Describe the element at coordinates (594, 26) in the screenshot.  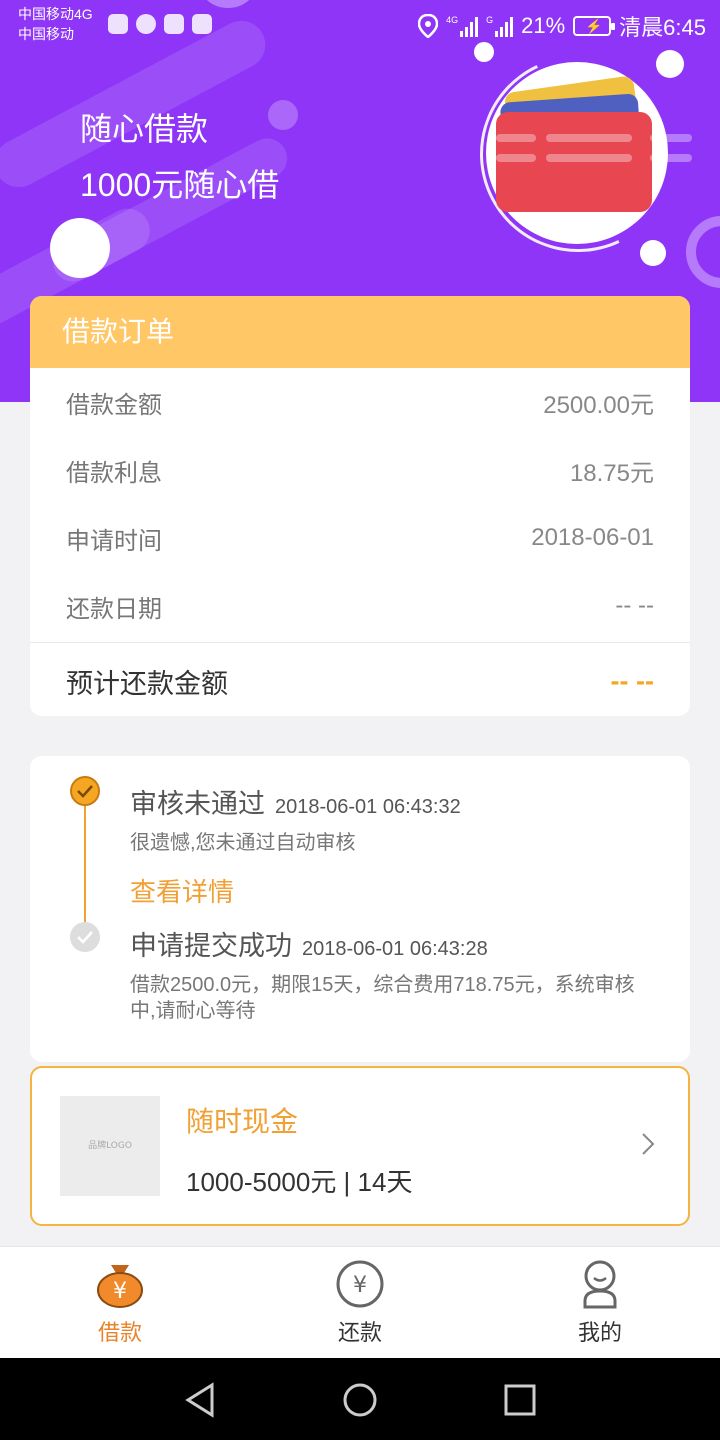
I see `battery-charging-icon: ⚡` at that location.